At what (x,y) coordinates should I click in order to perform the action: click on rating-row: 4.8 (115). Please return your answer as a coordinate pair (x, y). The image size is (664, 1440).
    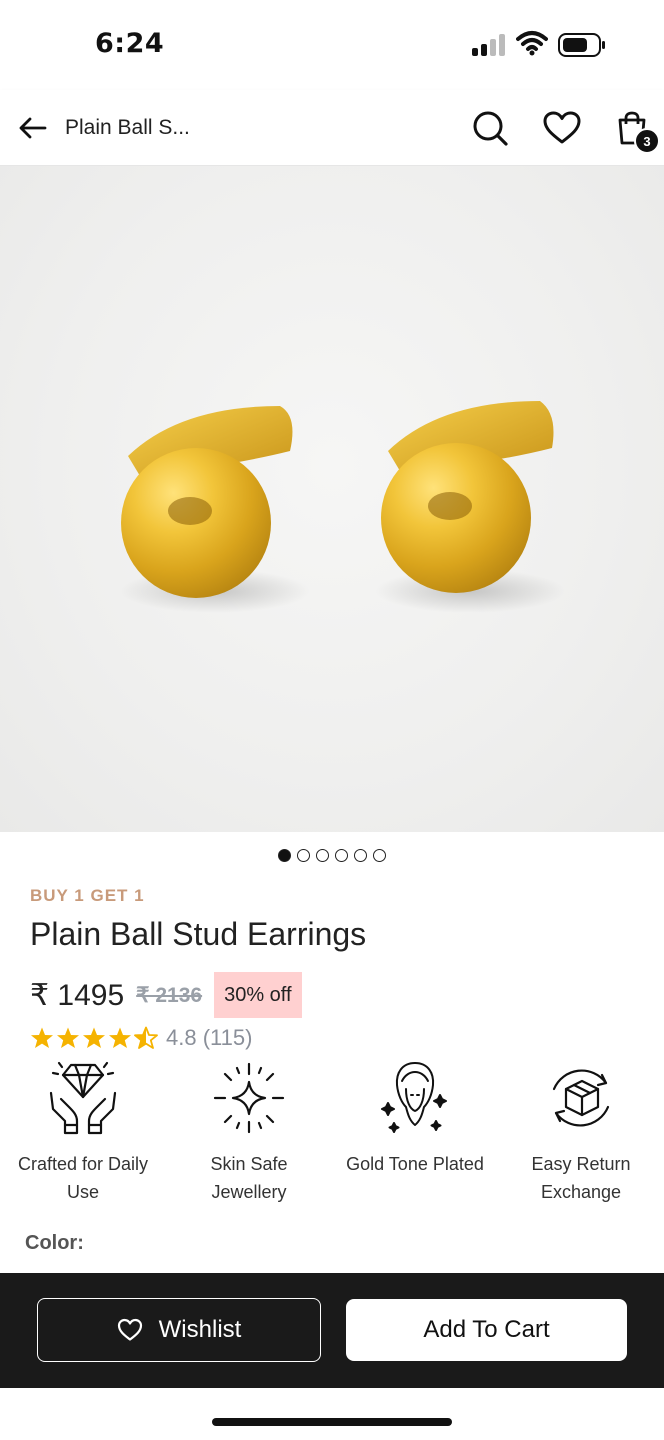
    Looking at the image, I should click on (141, 1038).